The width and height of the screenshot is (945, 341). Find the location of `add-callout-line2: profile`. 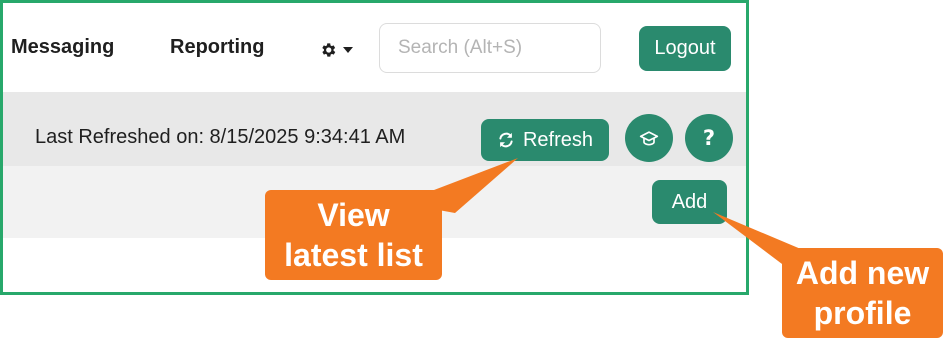

add-callout-line2: profile is located at coordinates (862, 313).